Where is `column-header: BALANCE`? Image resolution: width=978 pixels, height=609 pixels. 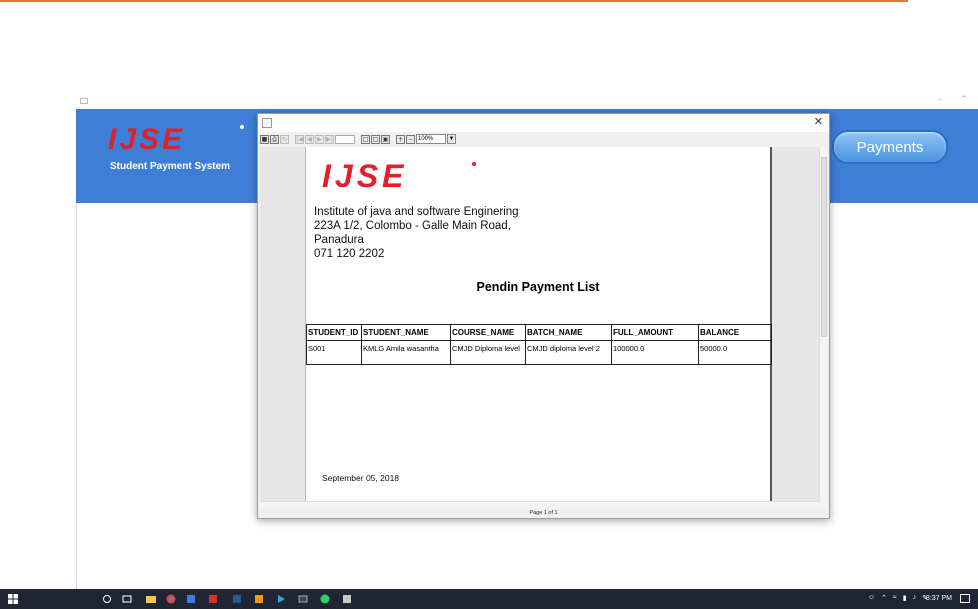 column-header: BALANCE is located at coordinates (735, 332).